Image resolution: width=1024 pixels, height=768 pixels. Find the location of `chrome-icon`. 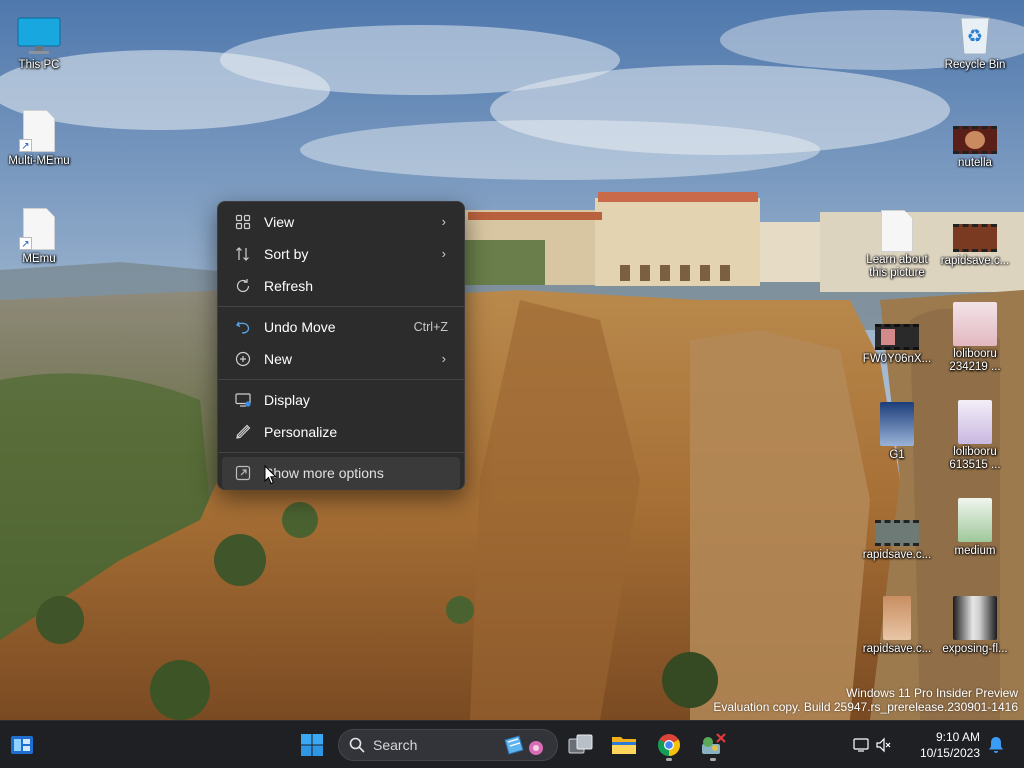

chrome-icon is located at coordinates (669, 745).